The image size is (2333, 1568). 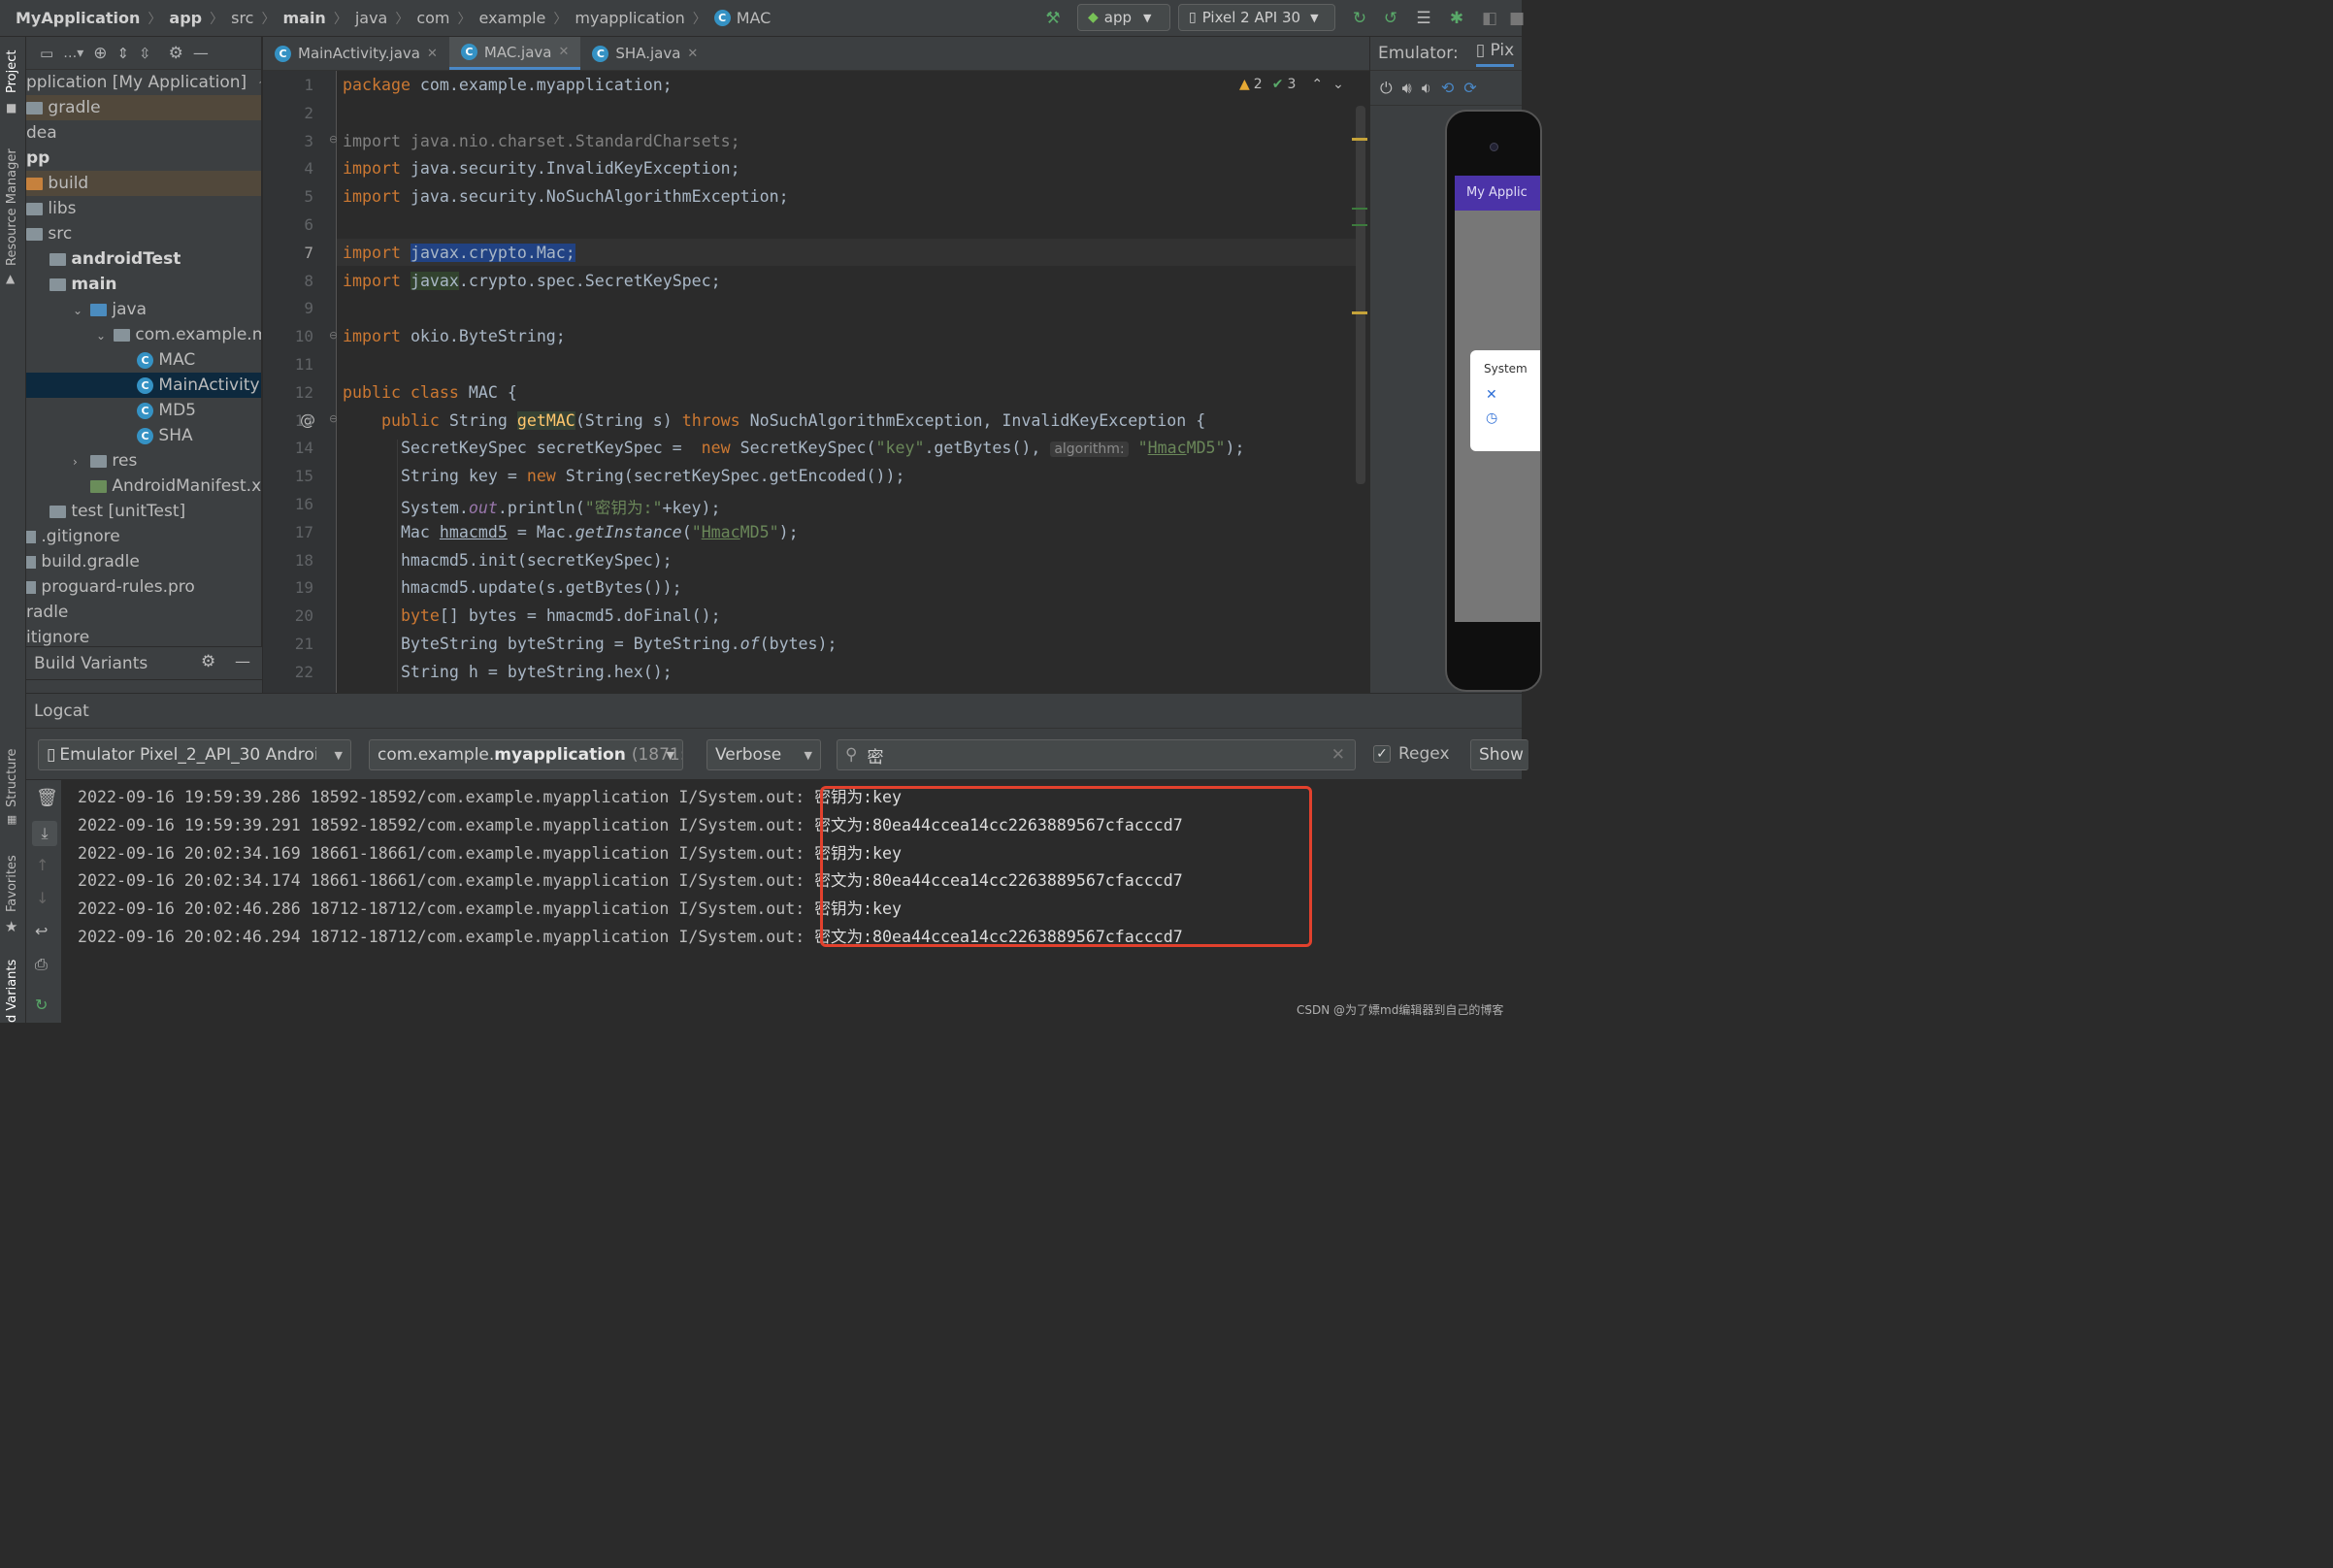 I want to click on regex-checkbox: ✓, so click(x=1382, y=754).